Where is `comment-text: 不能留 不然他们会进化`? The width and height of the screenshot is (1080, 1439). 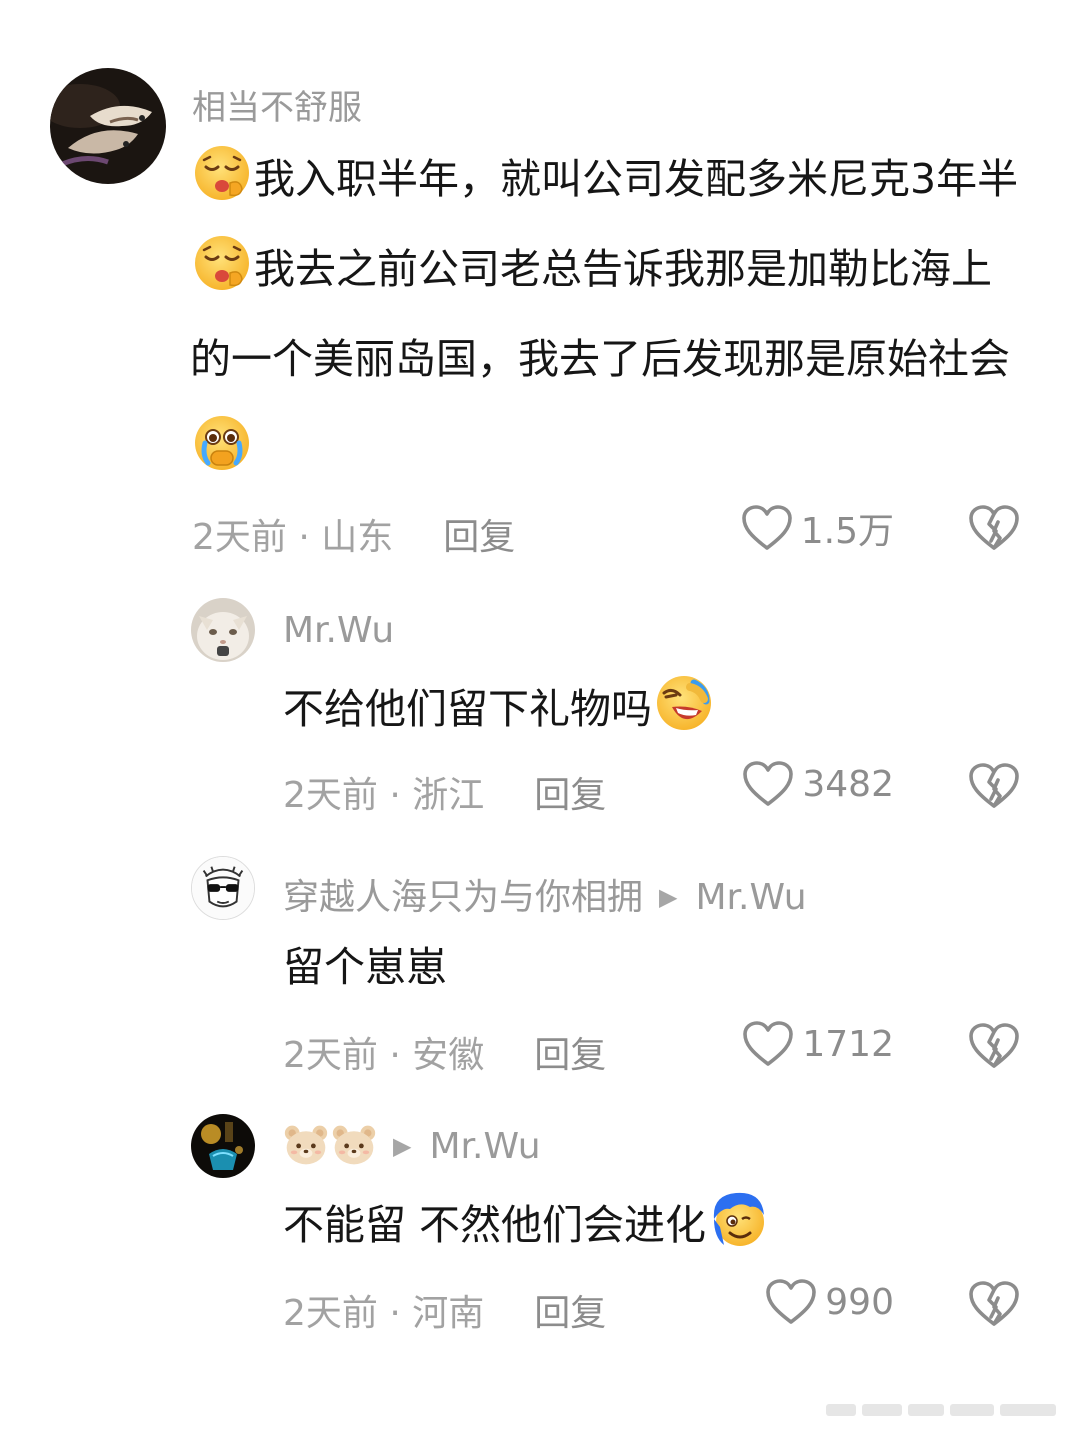
comment-text: 不能留 不然他们会进化 is located at coordinates (633, 1225).